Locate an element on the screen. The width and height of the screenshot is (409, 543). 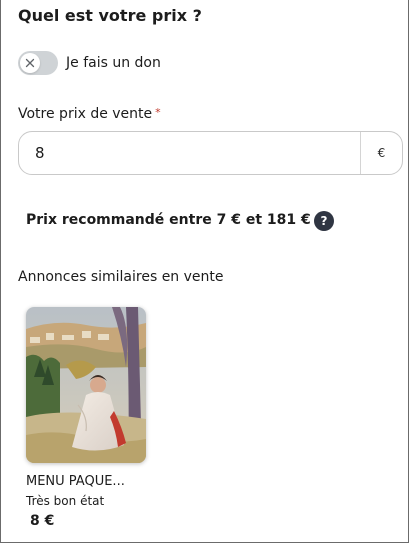
listing-thumbnail-image is located at coordinates (86, 385).